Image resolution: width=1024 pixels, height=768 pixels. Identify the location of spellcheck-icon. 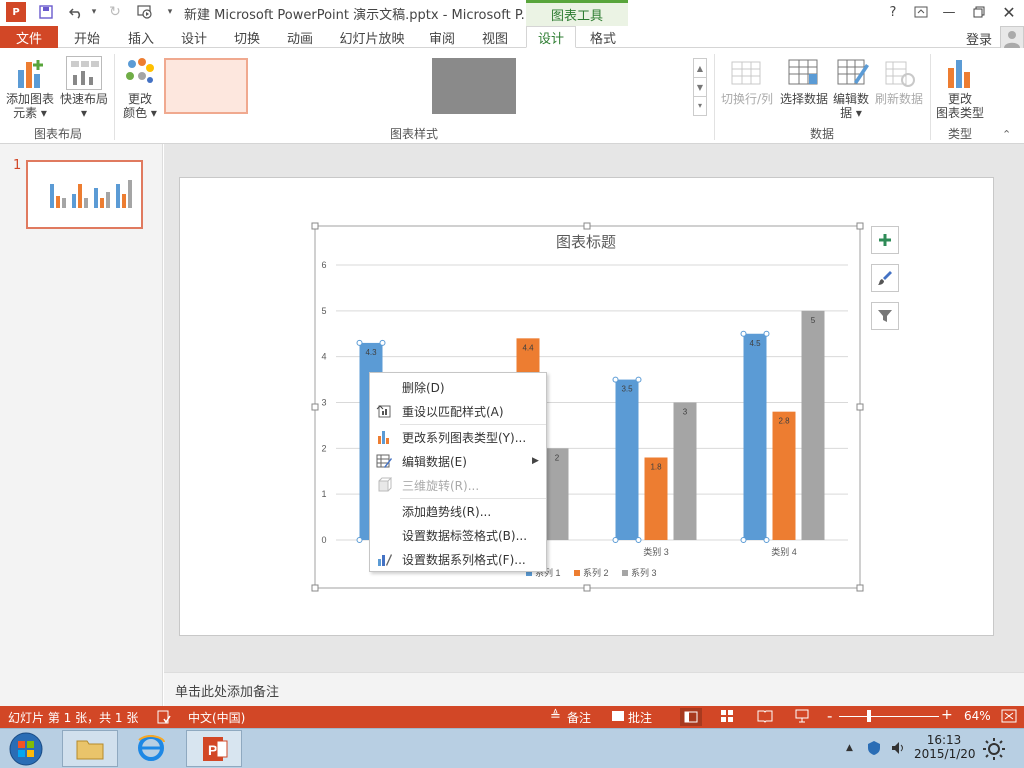
(164, 718).